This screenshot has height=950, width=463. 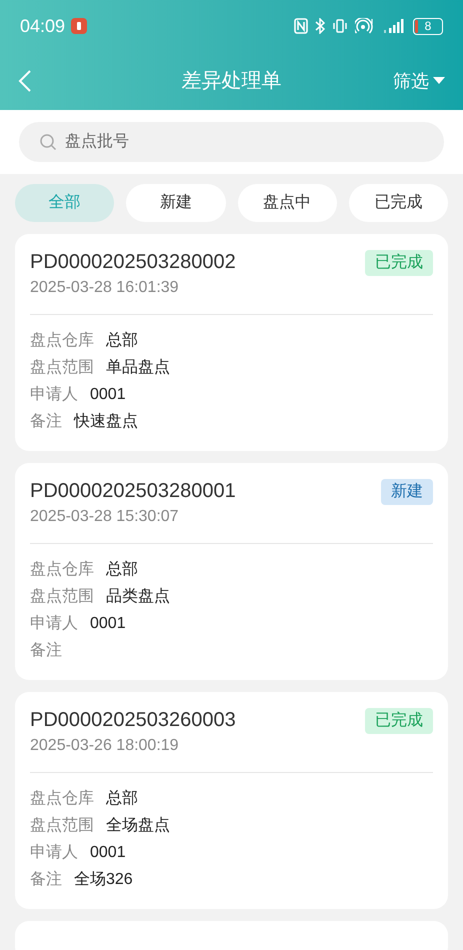 I want to click on order-time: 2025-03-28 16:01:39, so click(x=105, y=288).